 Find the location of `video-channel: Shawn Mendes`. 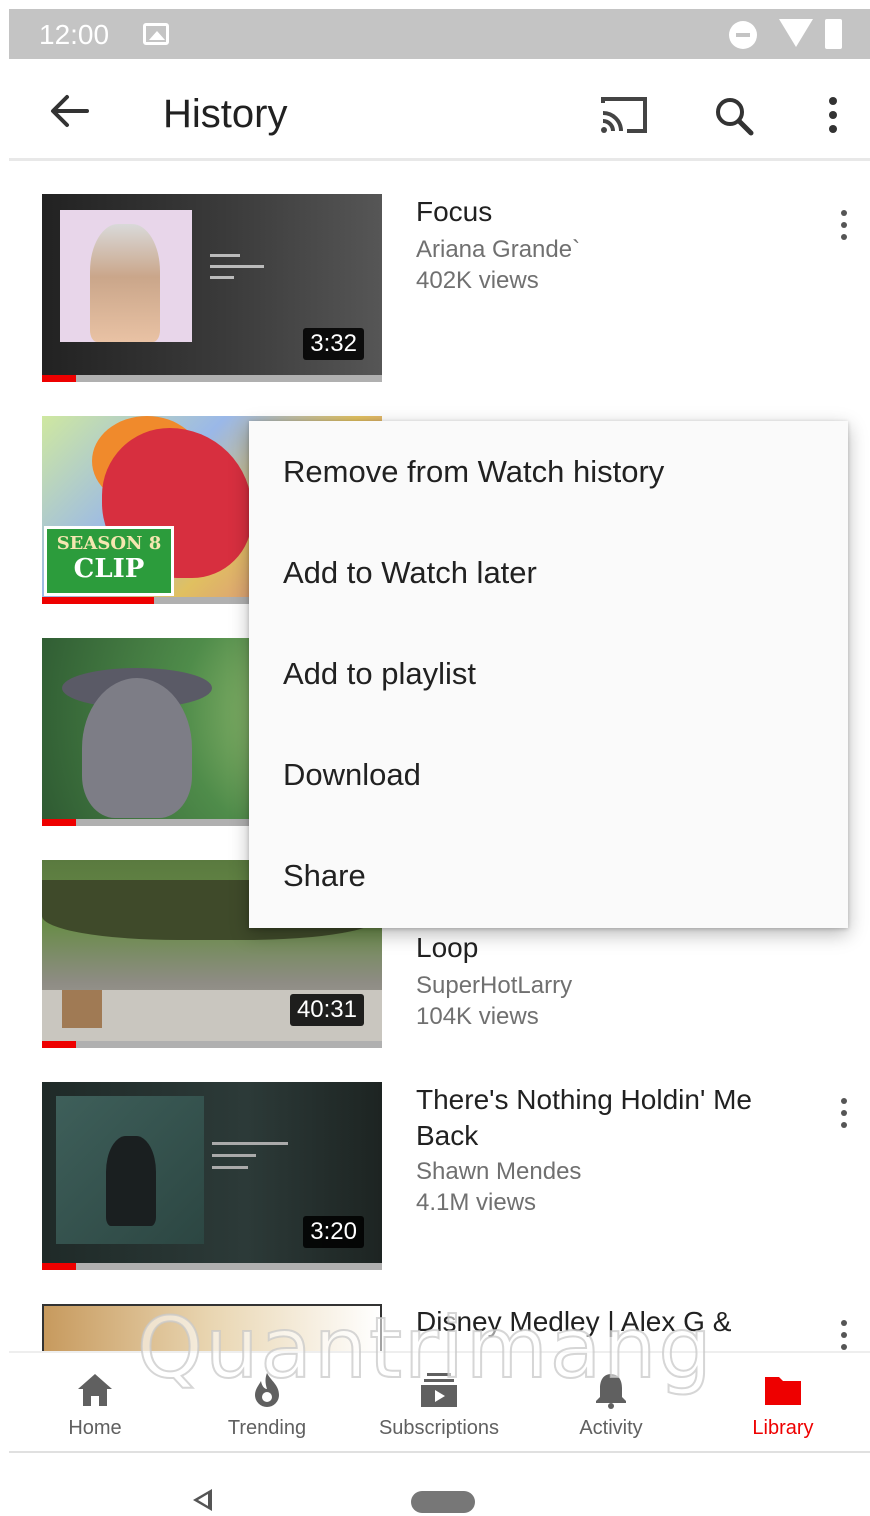

video-channel: Shawn Mendes is located at coordinates (499, 1171).